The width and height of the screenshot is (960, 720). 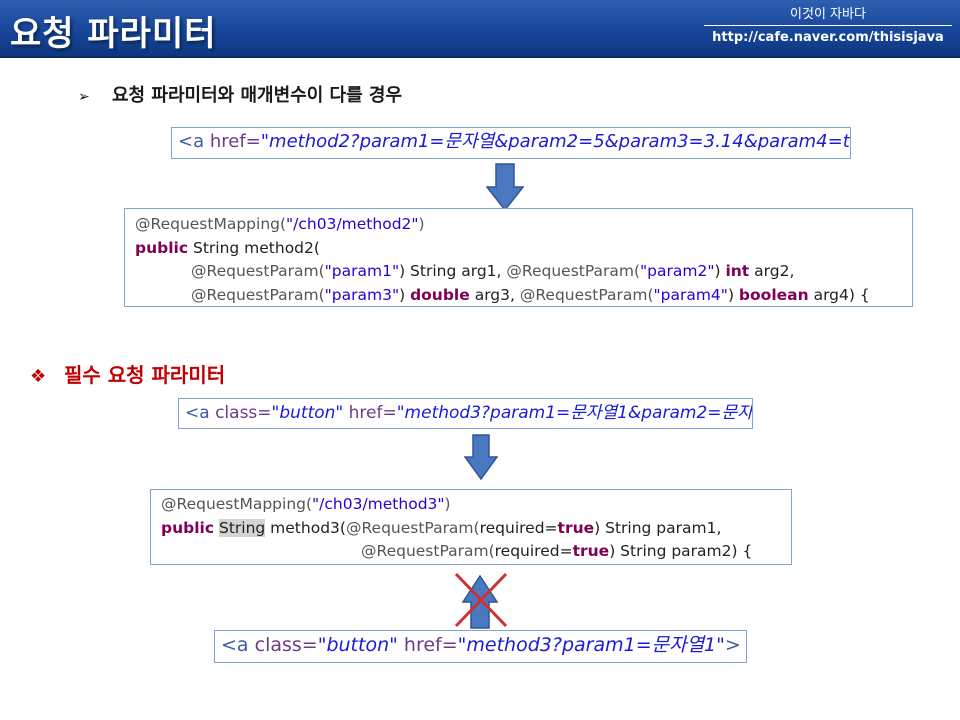 I want to click on section-heading: ❖ 필수 요청 파라미터, so click(x=127, y=373).